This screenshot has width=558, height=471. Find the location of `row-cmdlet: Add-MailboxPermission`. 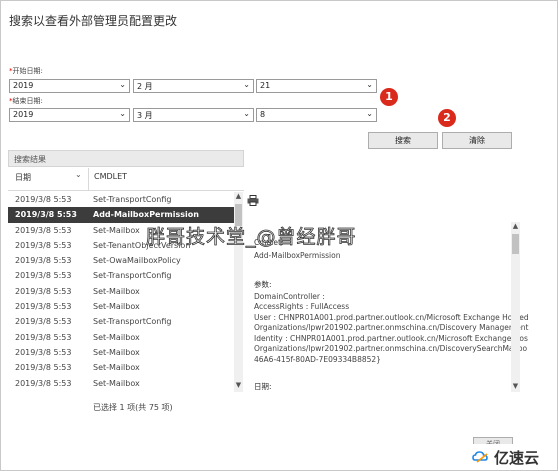

row-cmdlet: Add-MailboxPermission is located at coordinates (146, 215).